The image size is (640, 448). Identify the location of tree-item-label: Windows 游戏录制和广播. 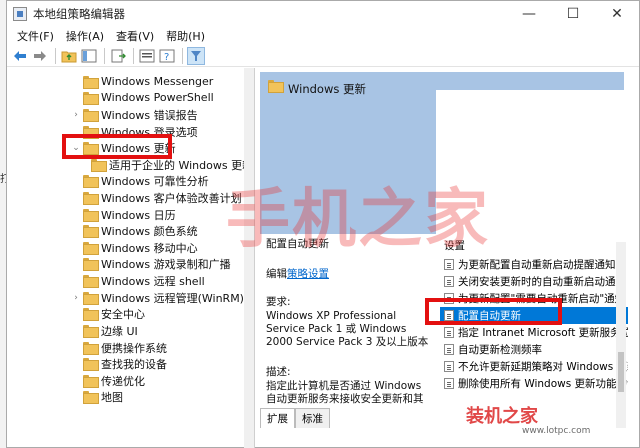
(166, 264).